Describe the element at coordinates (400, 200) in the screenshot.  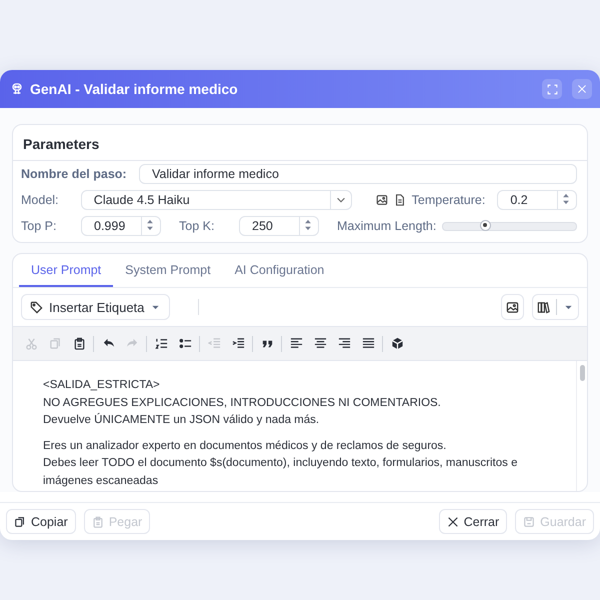
I see `document-icon` at that location.